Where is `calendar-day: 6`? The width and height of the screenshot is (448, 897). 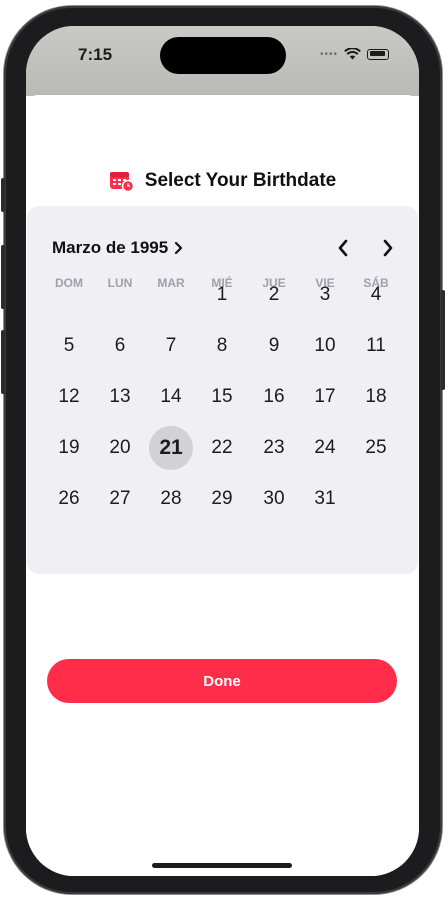
calendar-day: 6 is located at coordinates (120, 346).